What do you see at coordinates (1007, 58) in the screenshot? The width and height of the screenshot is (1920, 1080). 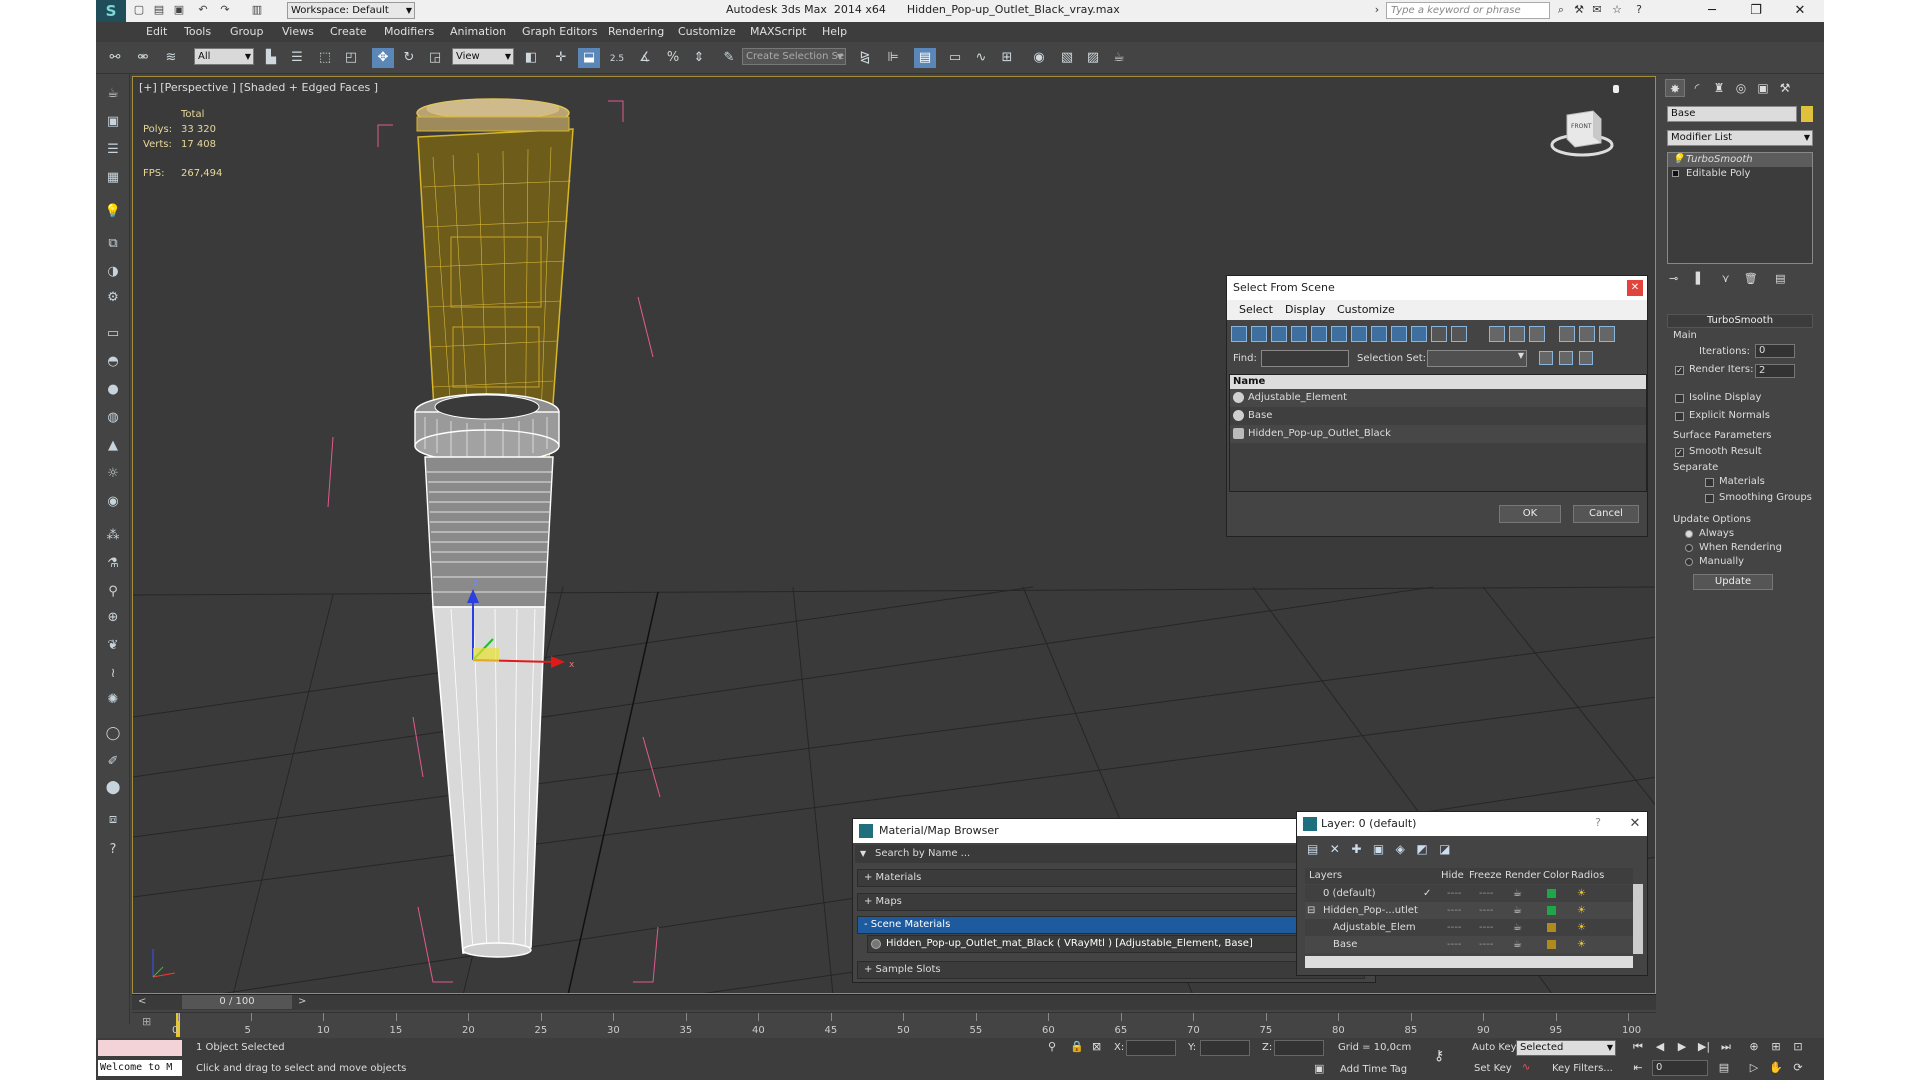 I see `schematic-view-icon: ⊞` at bounding box center [1007, 58].